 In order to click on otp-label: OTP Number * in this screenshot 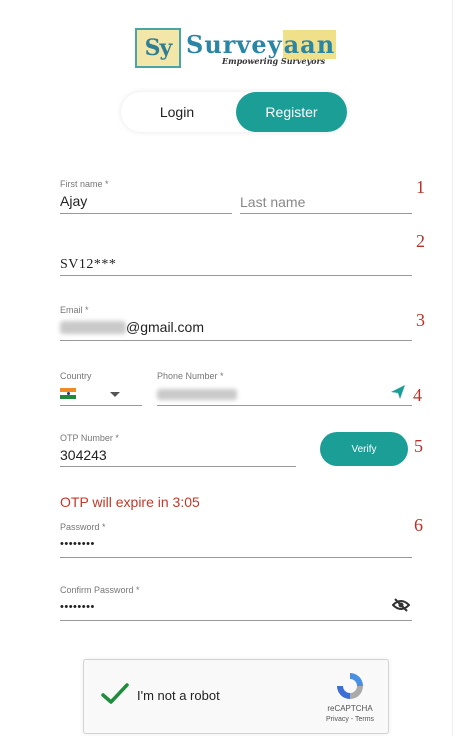, I will do `click(89, 438)`.